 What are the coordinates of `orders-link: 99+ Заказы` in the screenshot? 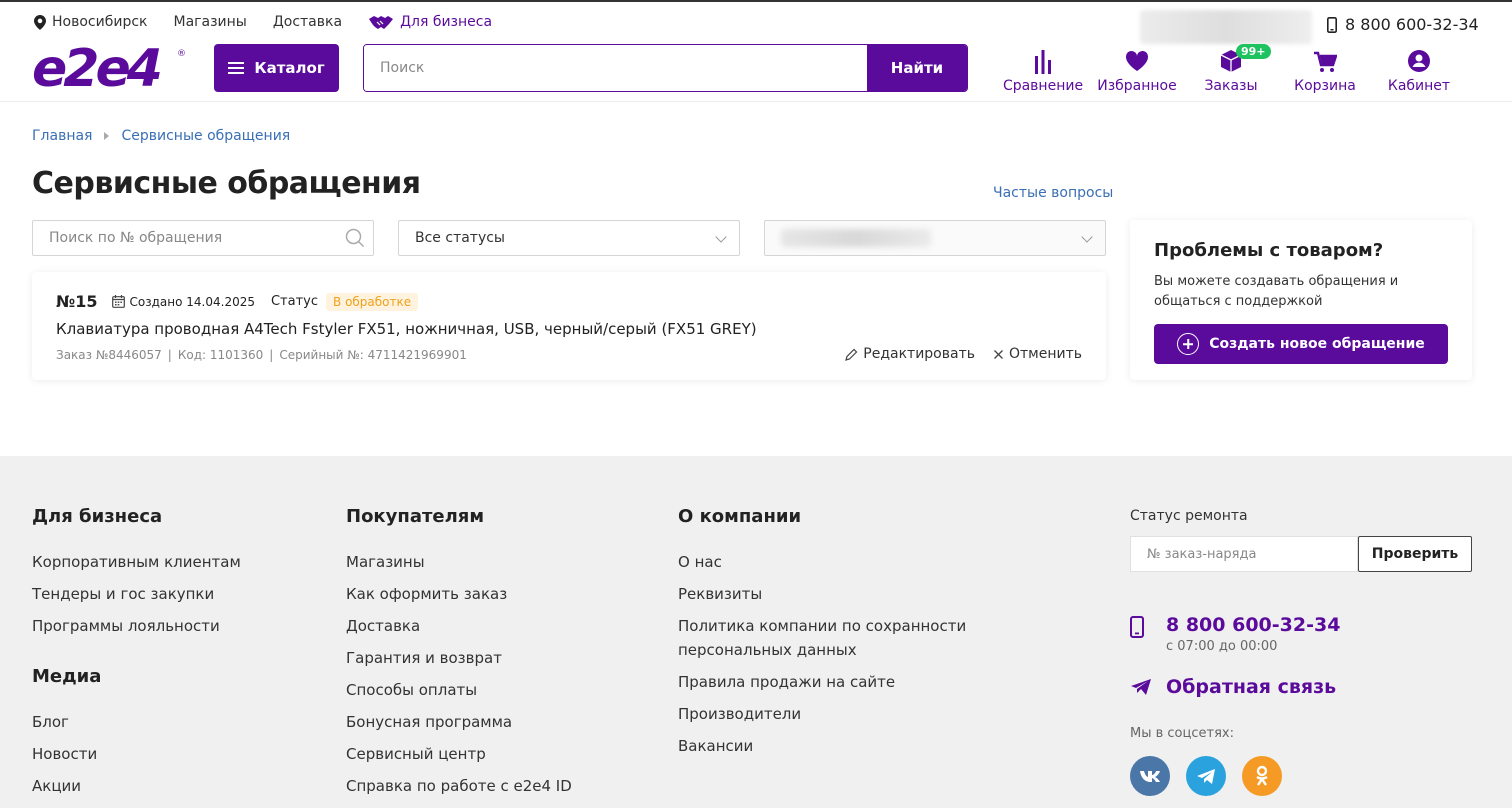 It's located at (1231, 69).